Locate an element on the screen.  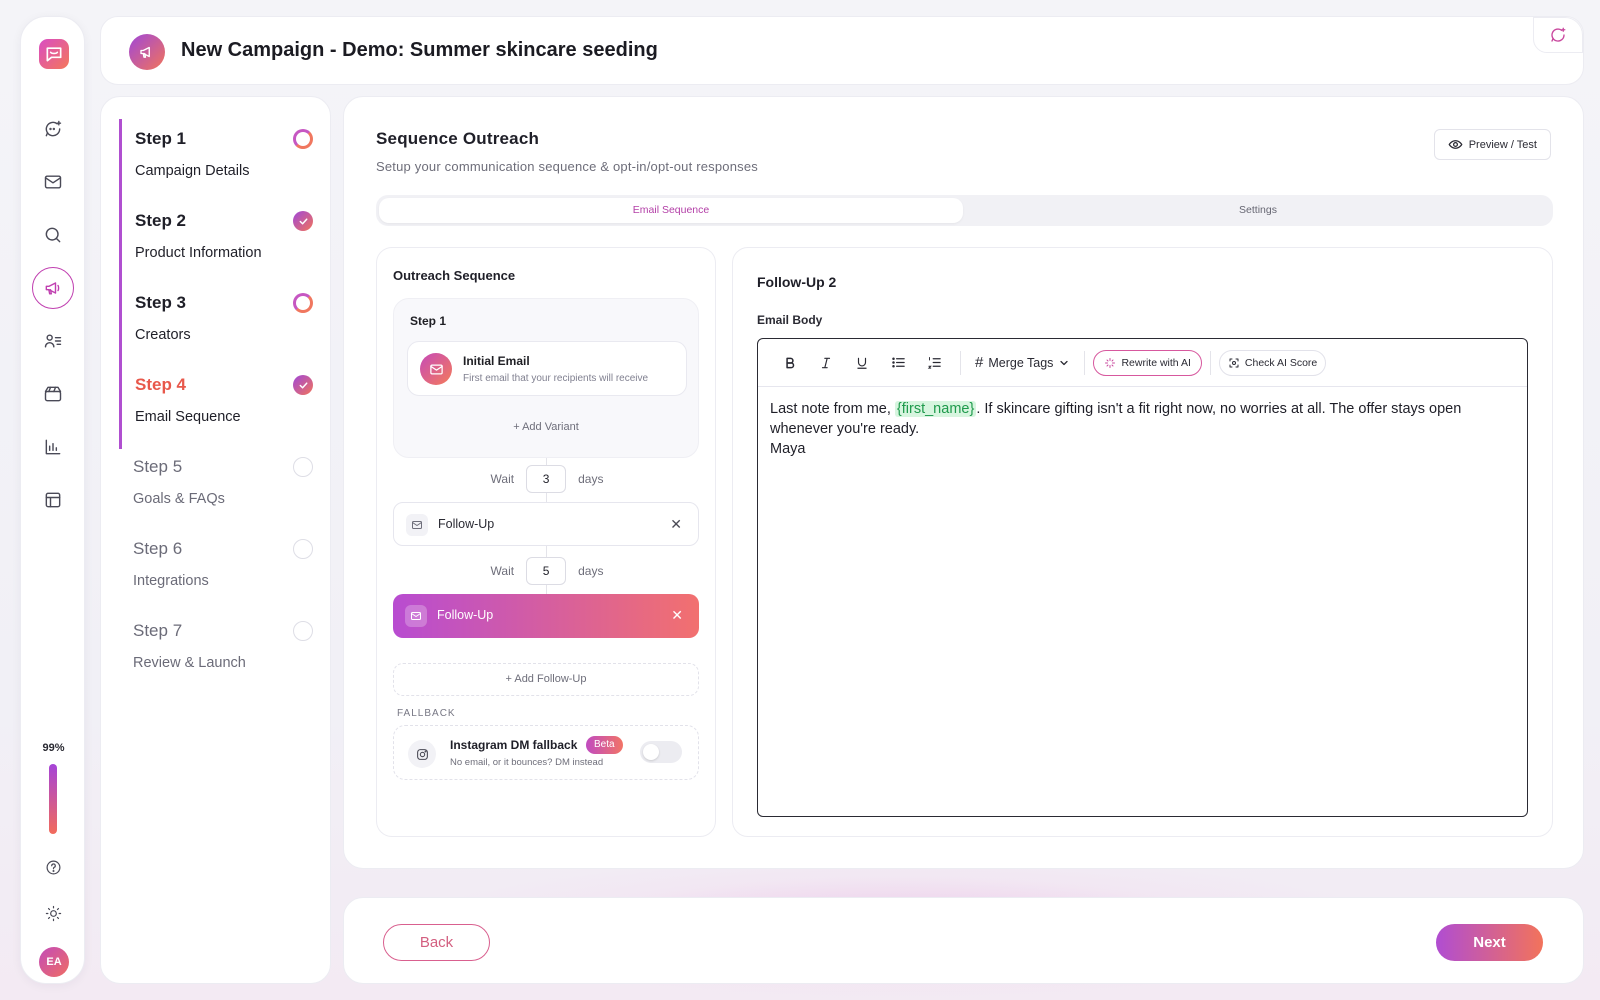
check-ai-score-button: Check AI Score is located at coordinates (1272, 362).